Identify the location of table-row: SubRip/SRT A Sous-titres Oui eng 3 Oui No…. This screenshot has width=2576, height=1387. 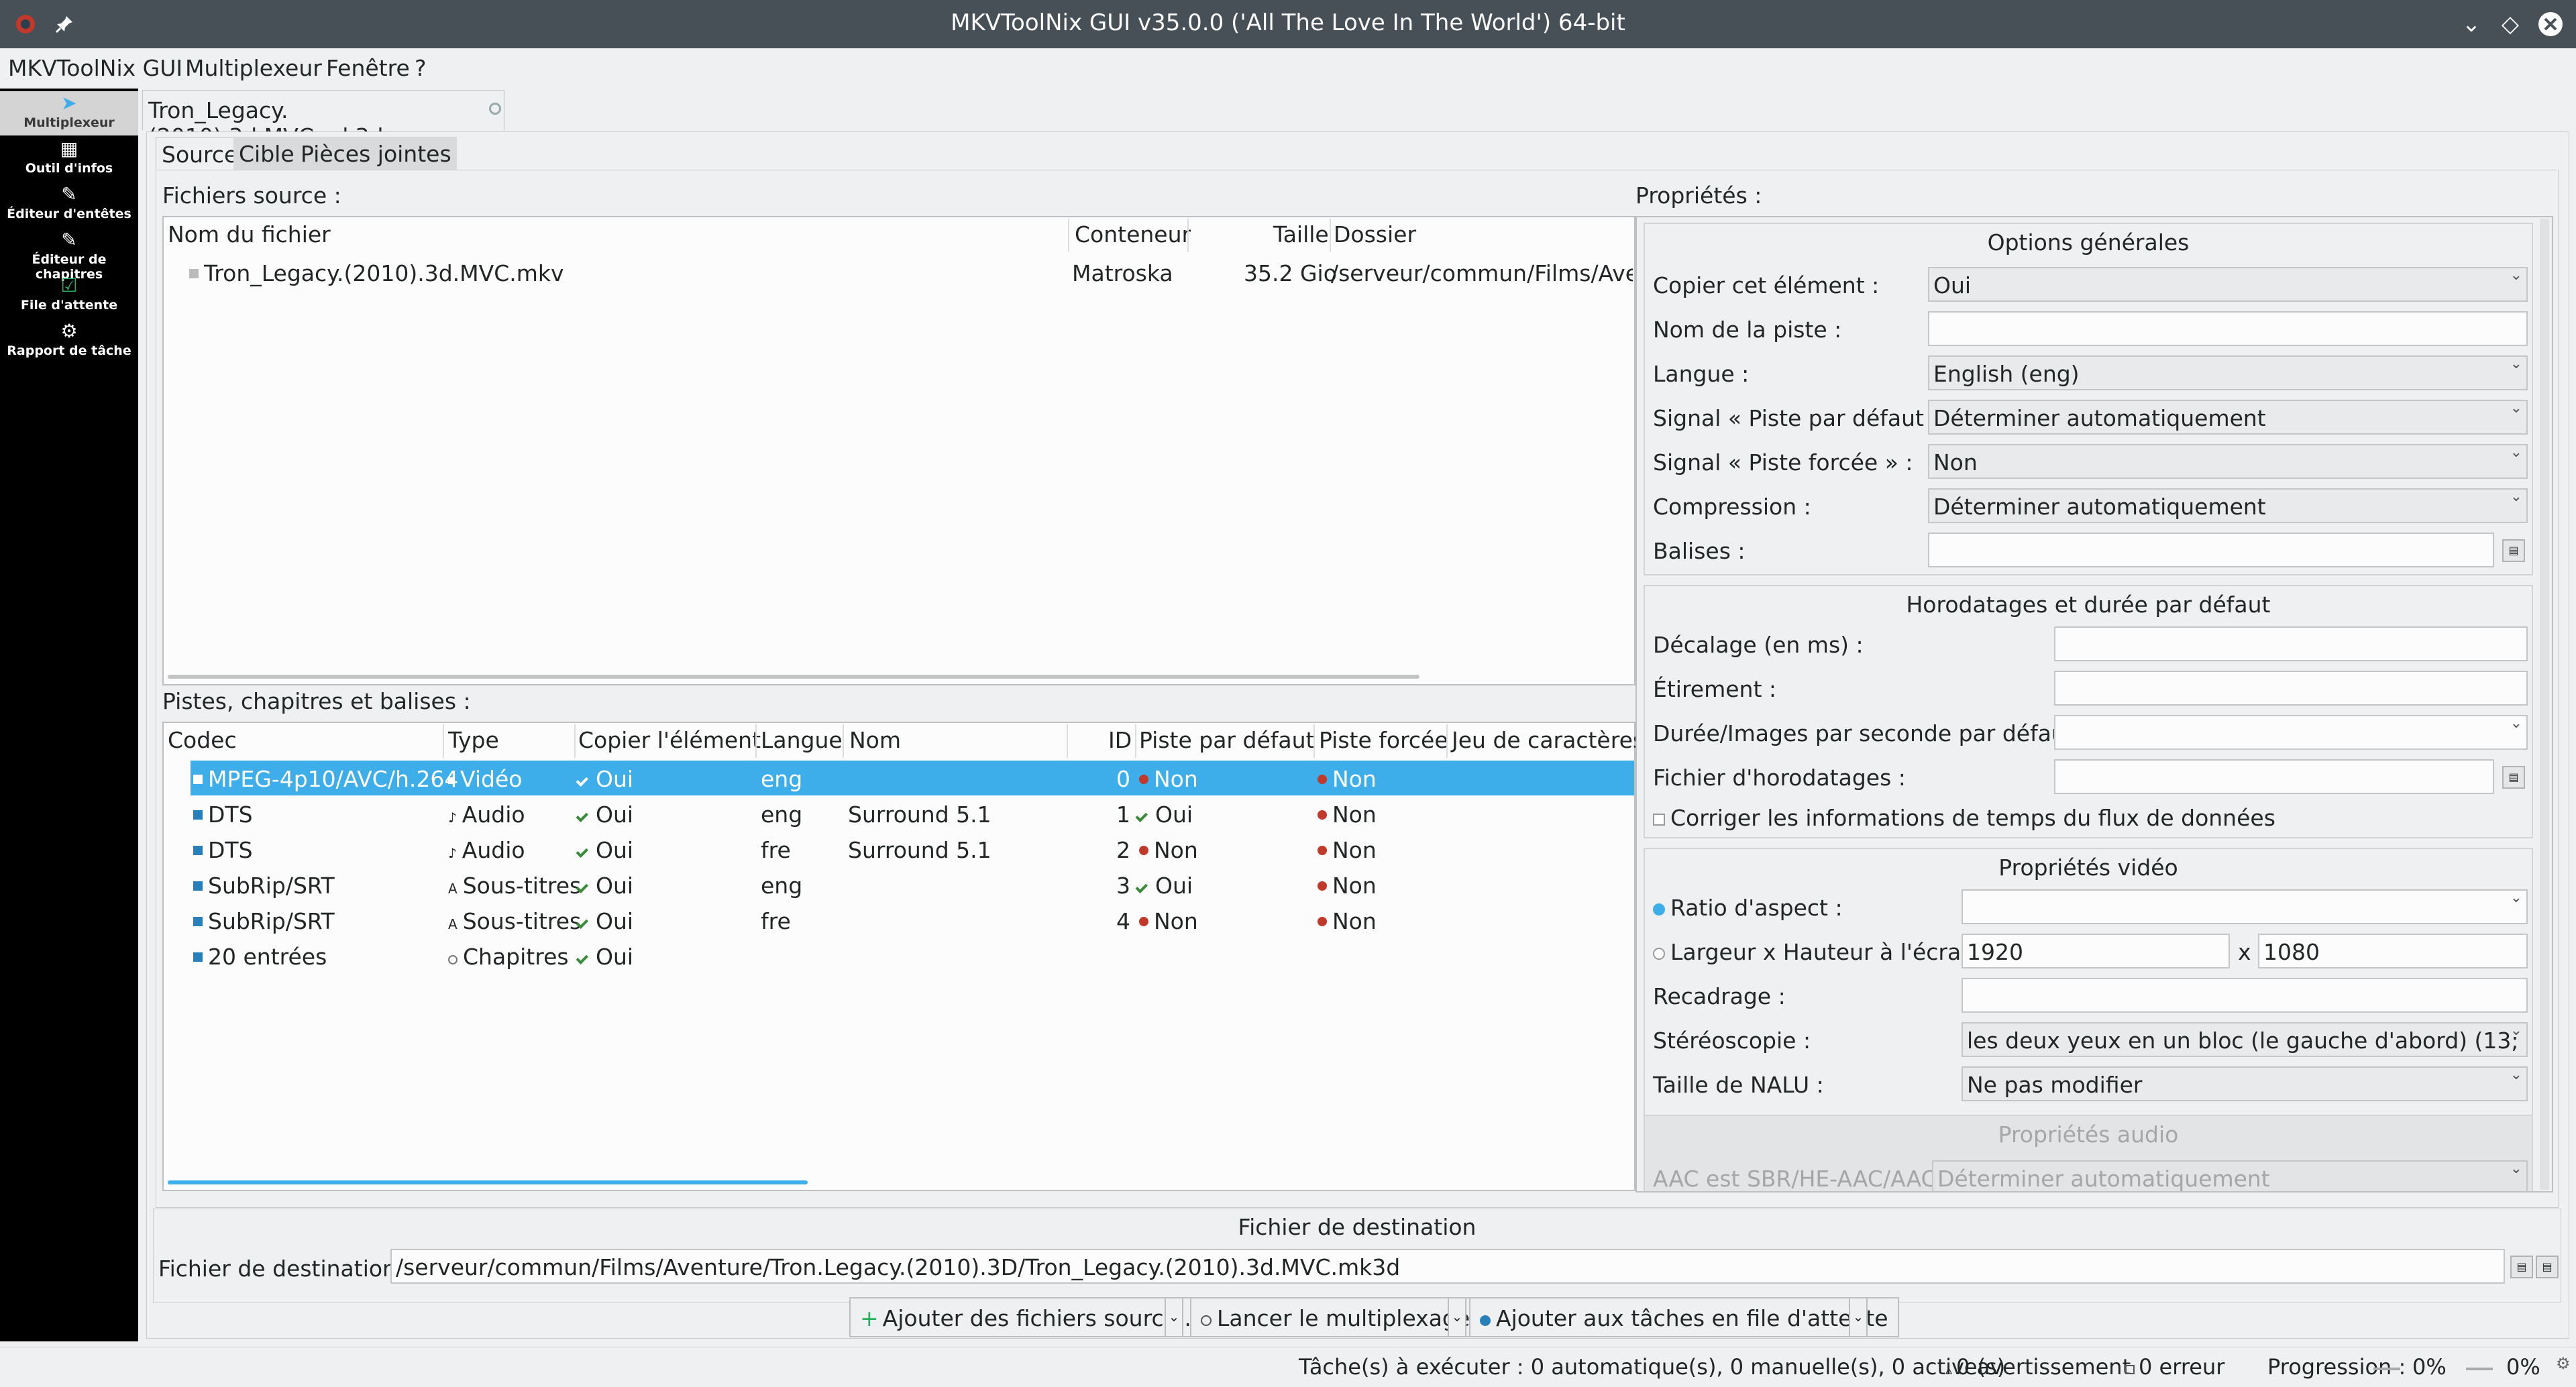
(912, 884).